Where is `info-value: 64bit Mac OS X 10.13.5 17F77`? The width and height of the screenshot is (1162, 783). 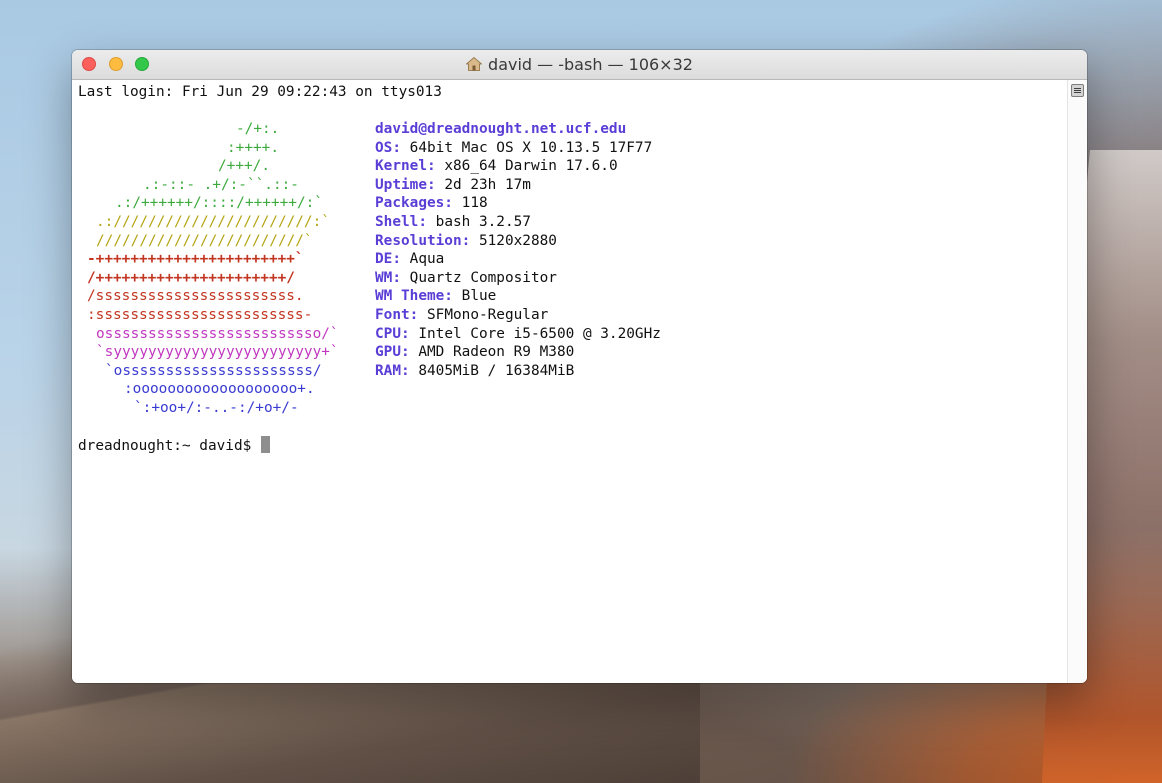
info-value: 64bit Mac OS X 10.13.5 17F77 is located at coordinates (531, 147).